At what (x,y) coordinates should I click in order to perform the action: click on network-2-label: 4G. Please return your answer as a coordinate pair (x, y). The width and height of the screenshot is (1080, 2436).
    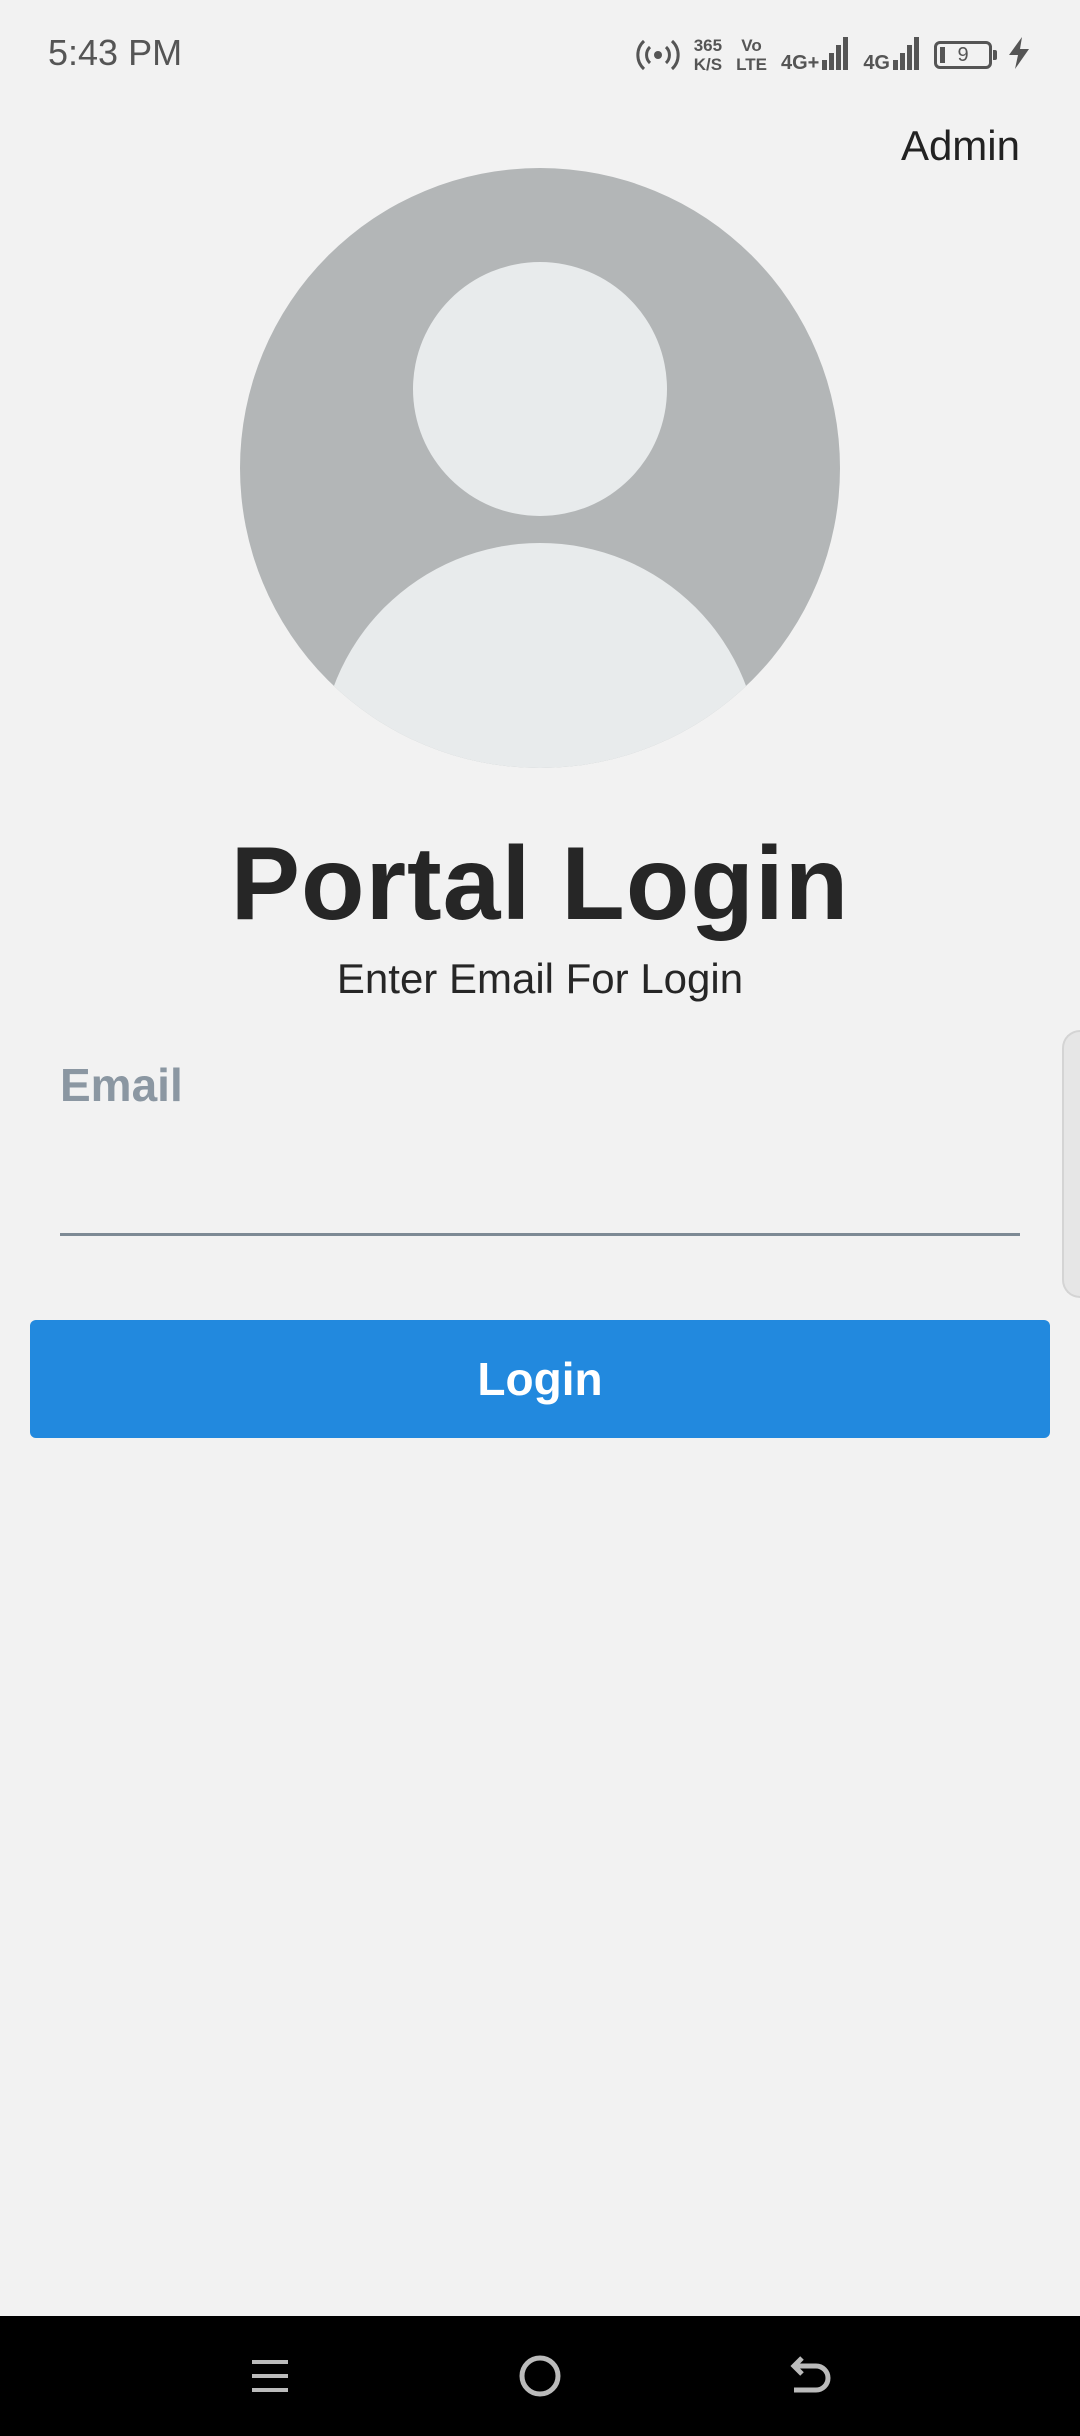
    Looking at the image, I should click on (876, 62).